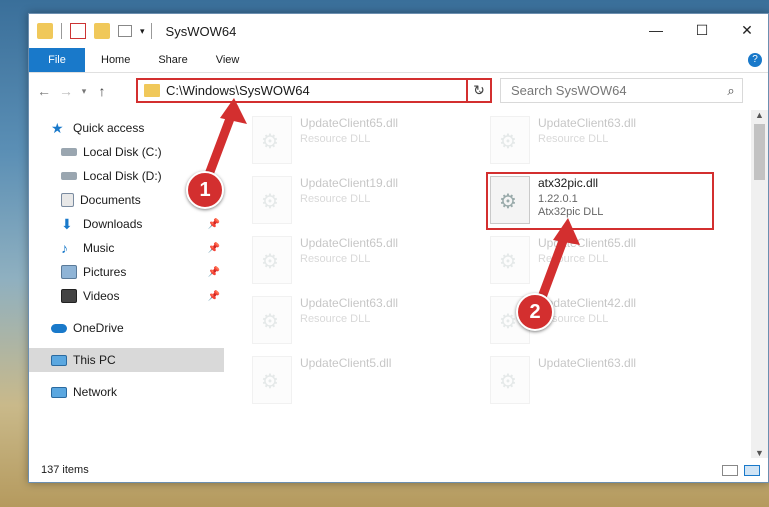 The image size is (769, 507). What do you see at coordinates (102, 31) in the screenshot?
I see `new-folder-icon` at bounding box center [102, 31].